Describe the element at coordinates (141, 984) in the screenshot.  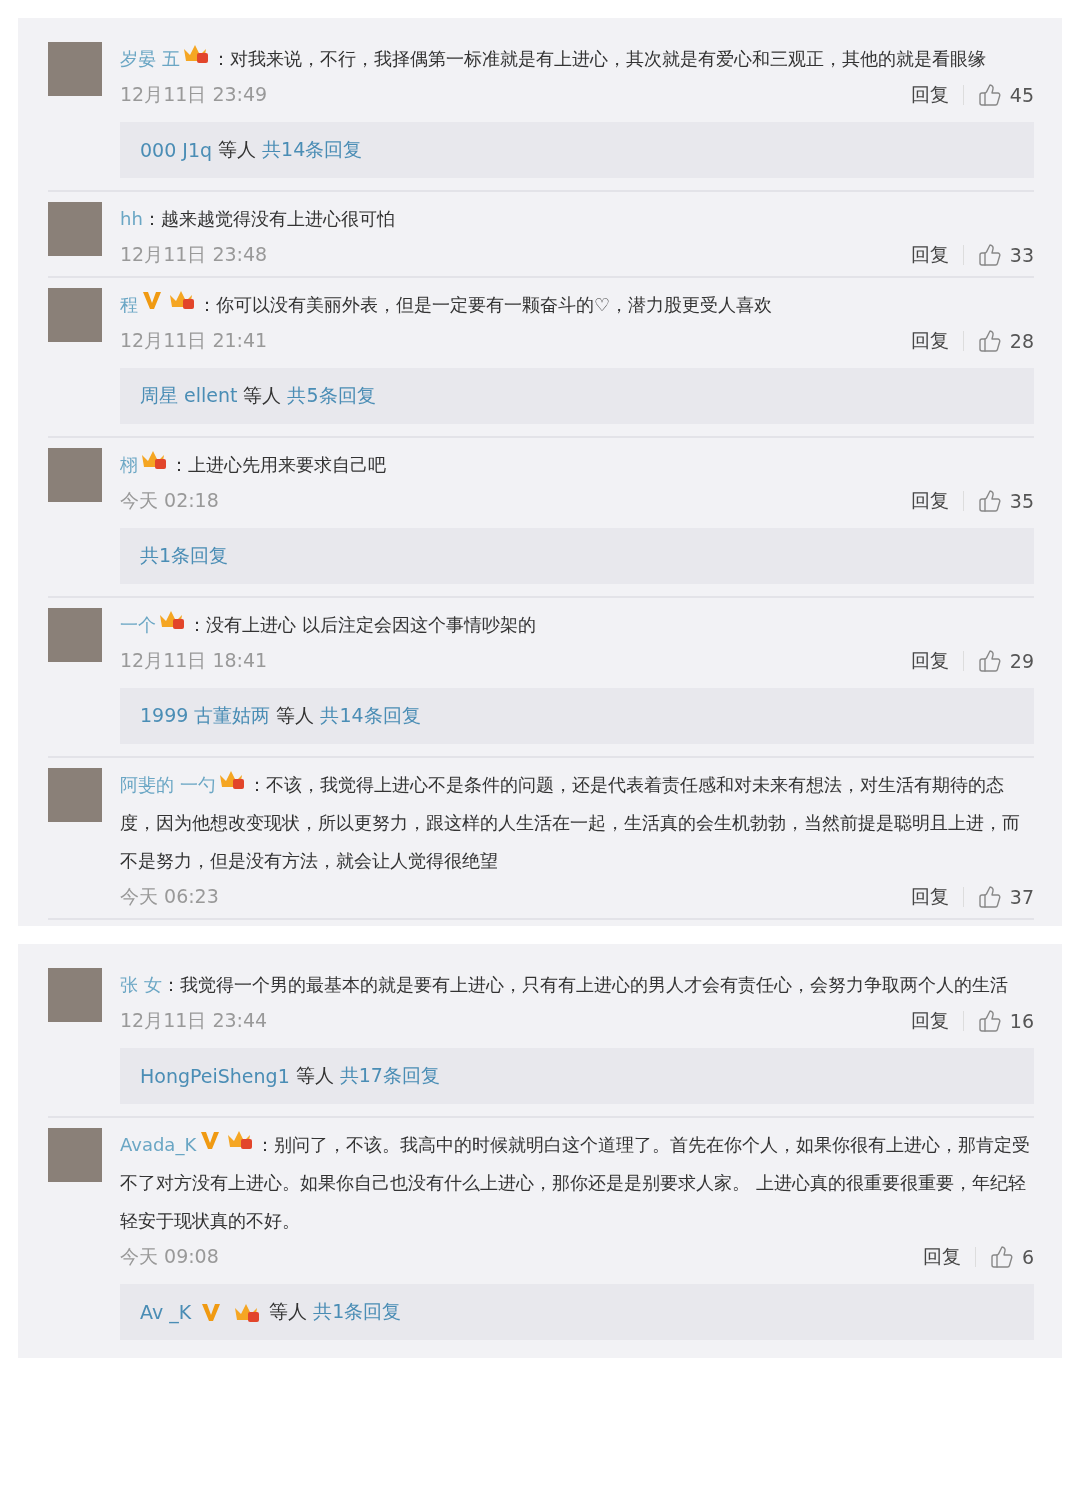
I see `username-link: 张 女` at that location.